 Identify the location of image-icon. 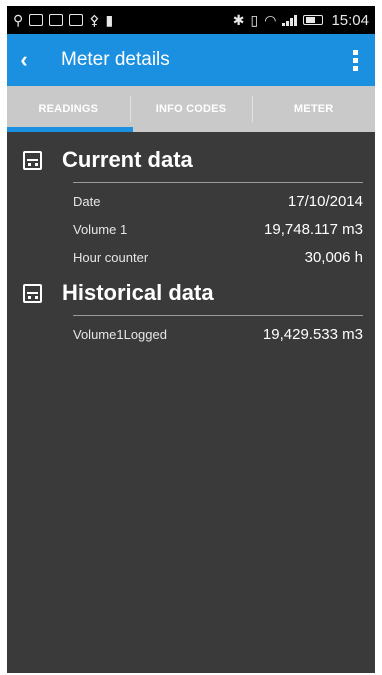
(36, 20).